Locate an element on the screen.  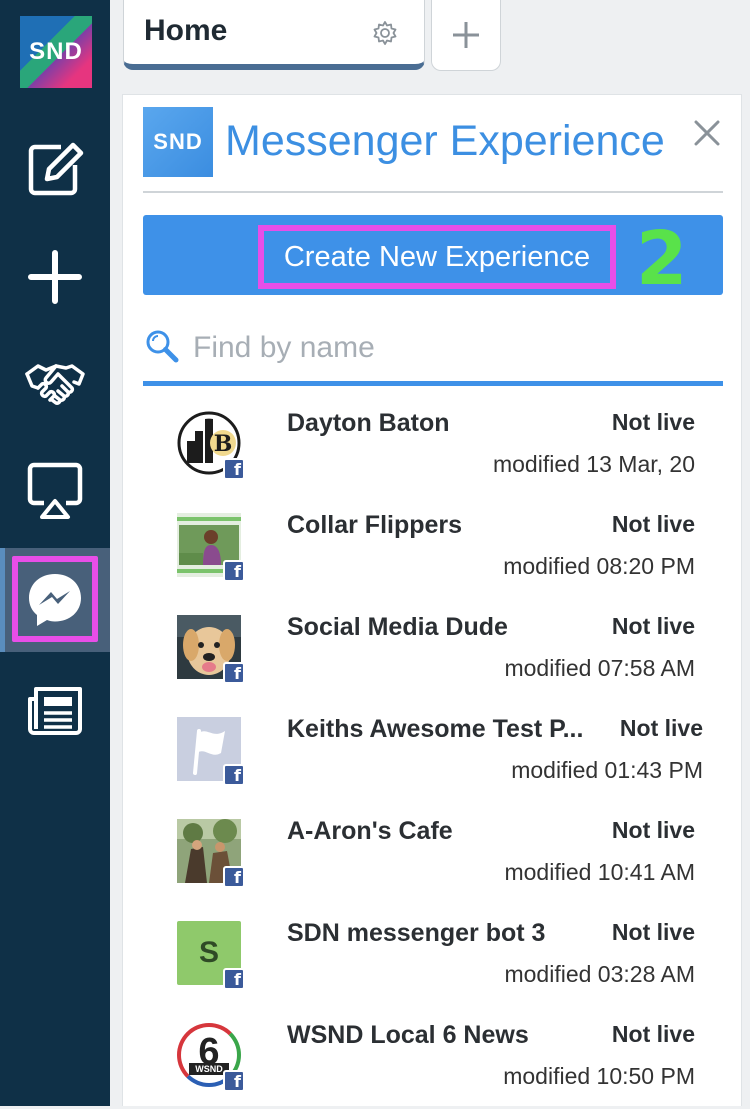
item-name: Collar Flippers is located at coordinates (375, 525).